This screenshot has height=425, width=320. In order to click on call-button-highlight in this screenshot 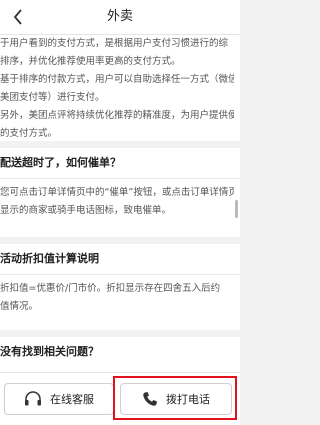, I will do `click(175, 398)`.